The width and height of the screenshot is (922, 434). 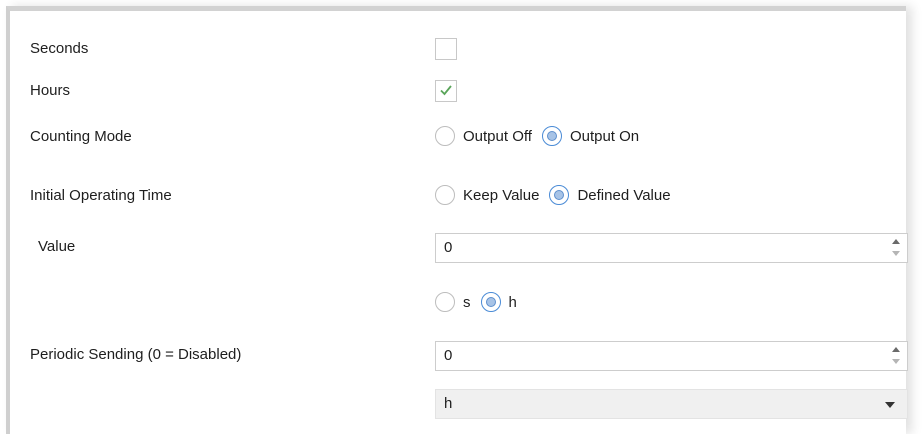 I want to click on row-counting-mode: Counting Mode Output Off Output On, so click(x=458, y=138).